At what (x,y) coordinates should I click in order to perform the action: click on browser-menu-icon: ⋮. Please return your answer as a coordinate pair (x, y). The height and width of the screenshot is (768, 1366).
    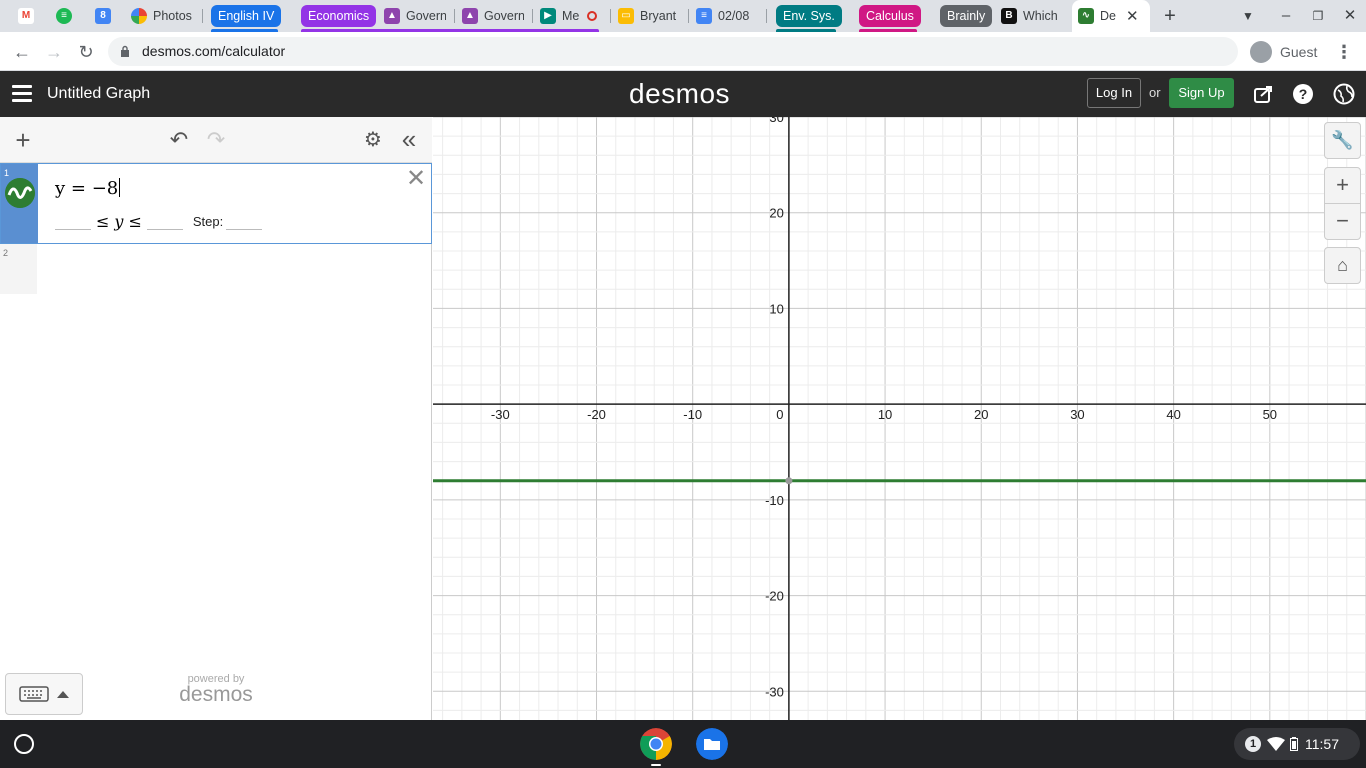
    Looking at the image, I should click on (1344, 52).